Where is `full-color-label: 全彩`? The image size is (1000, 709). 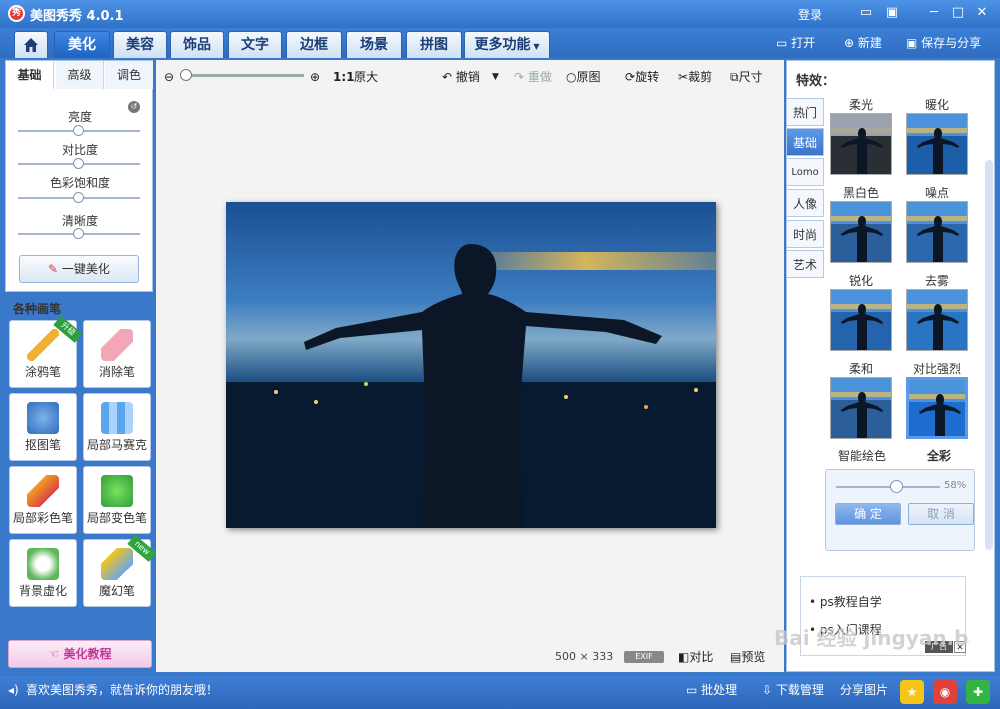
full-color-label: 全彩 is located at coordinates (939, 455).